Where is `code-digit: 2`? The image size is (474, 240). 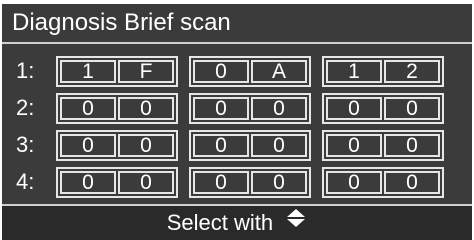 code-digit: 2 is located at coordinates (412, 71).